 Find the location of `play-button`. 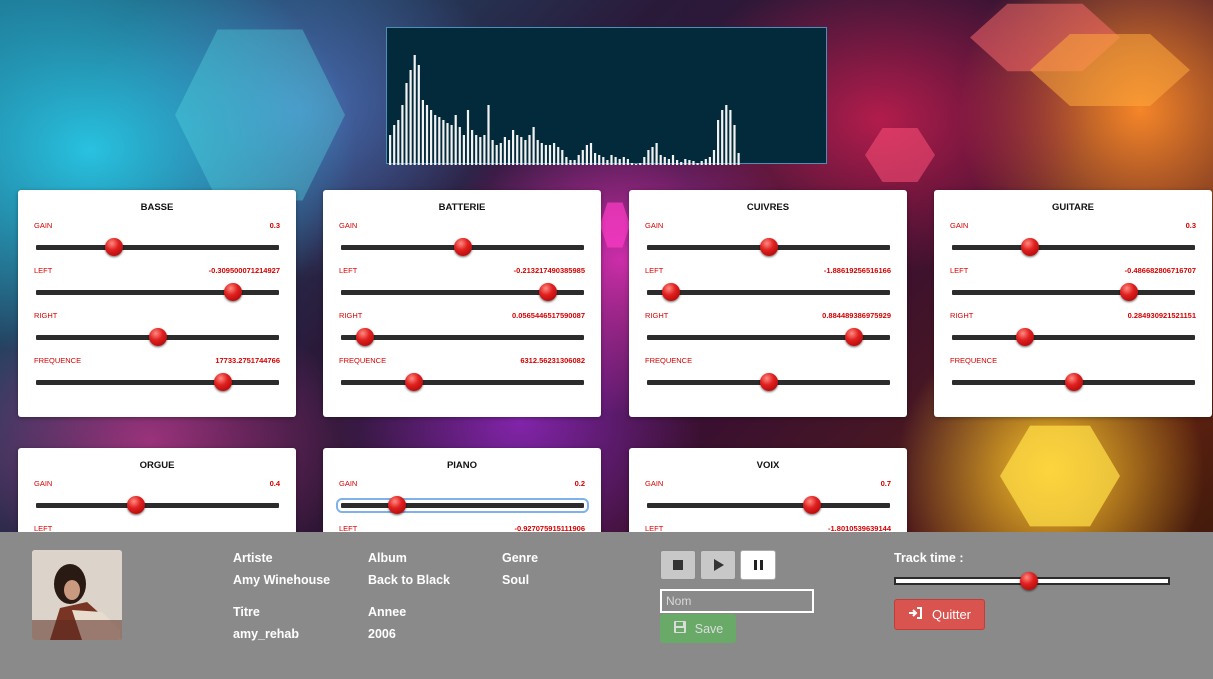

play-button is located at coordinates (718, 565).